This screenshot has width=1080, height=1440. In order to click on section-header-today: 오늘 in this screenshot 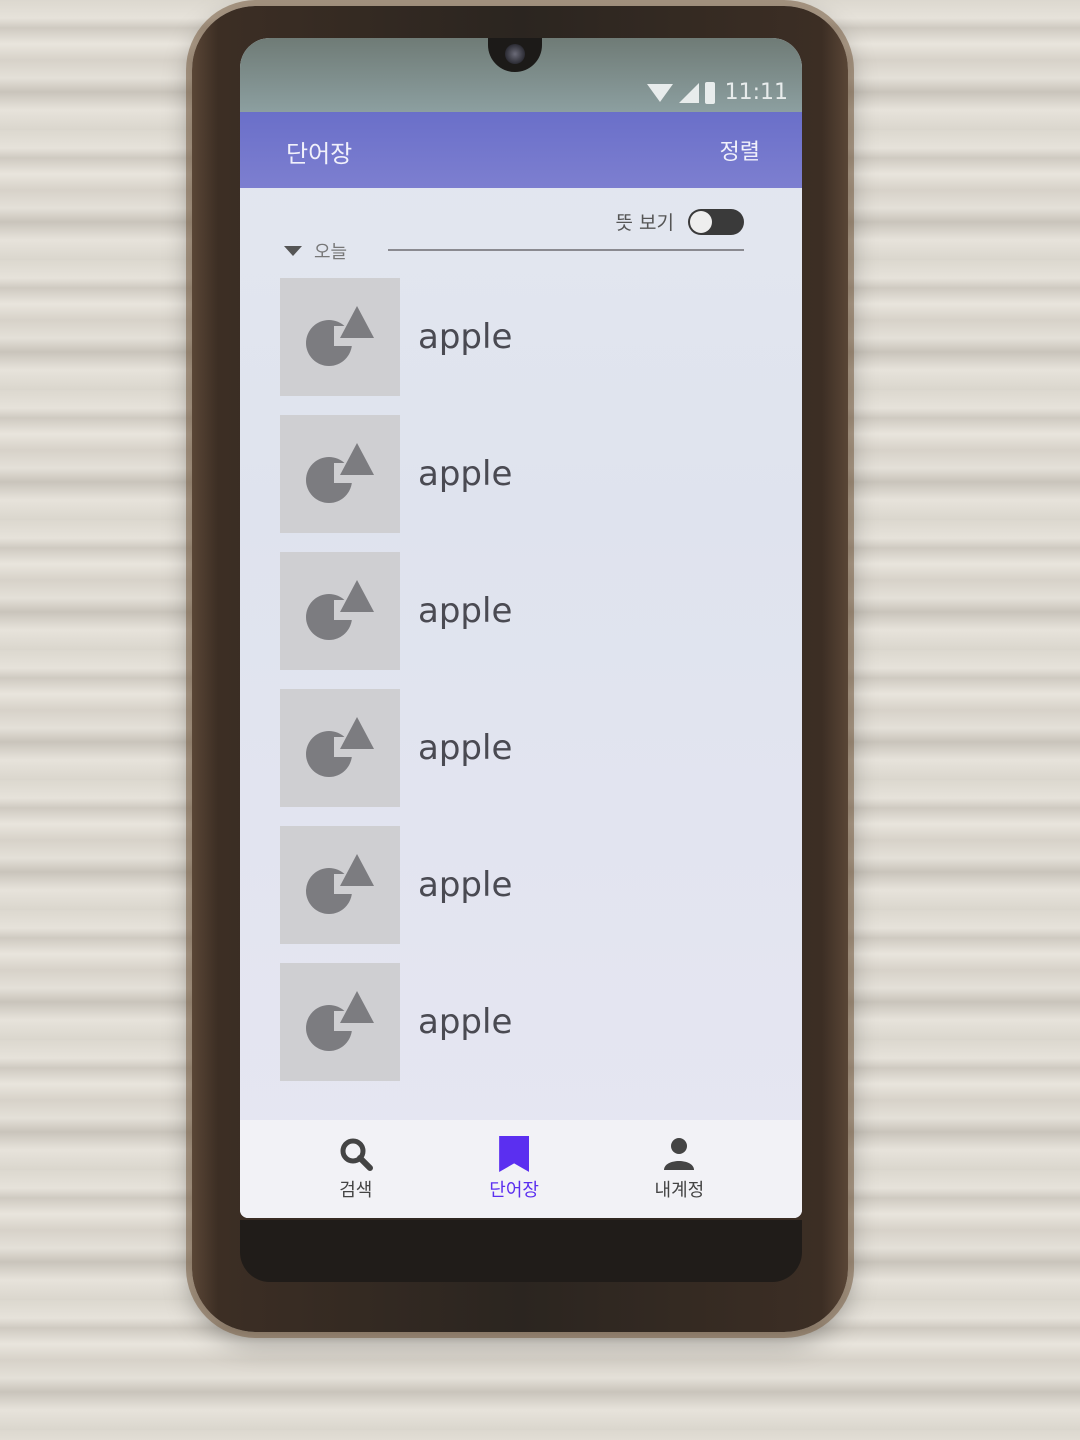, I will do `click(315, 251)`.